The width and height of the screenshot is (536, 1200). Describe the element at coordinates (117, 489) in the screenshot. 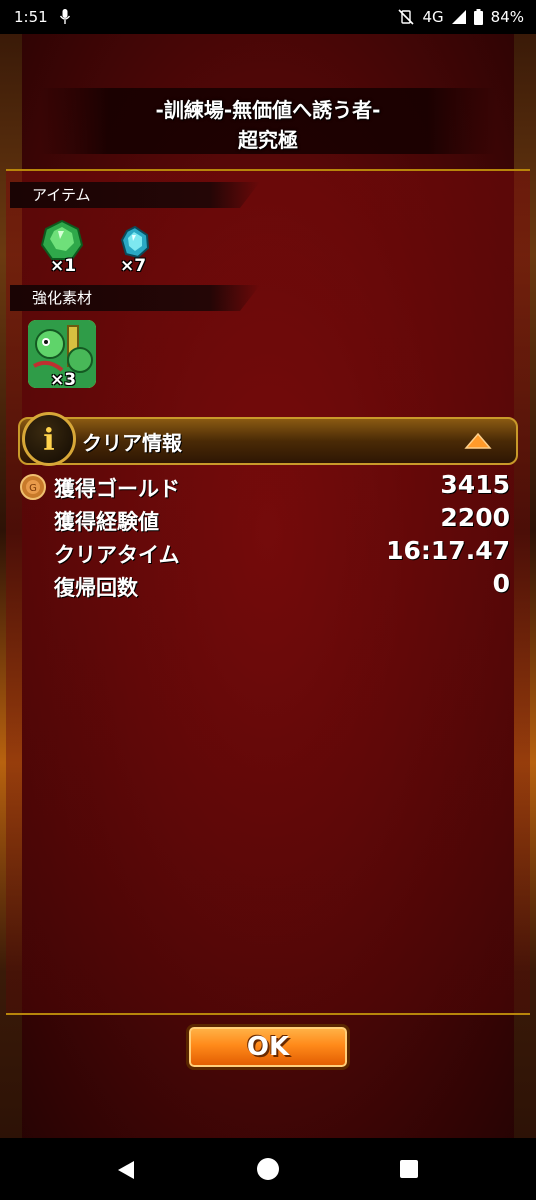

I see `stat-label-gold: 獲得ゴールド` at that location.